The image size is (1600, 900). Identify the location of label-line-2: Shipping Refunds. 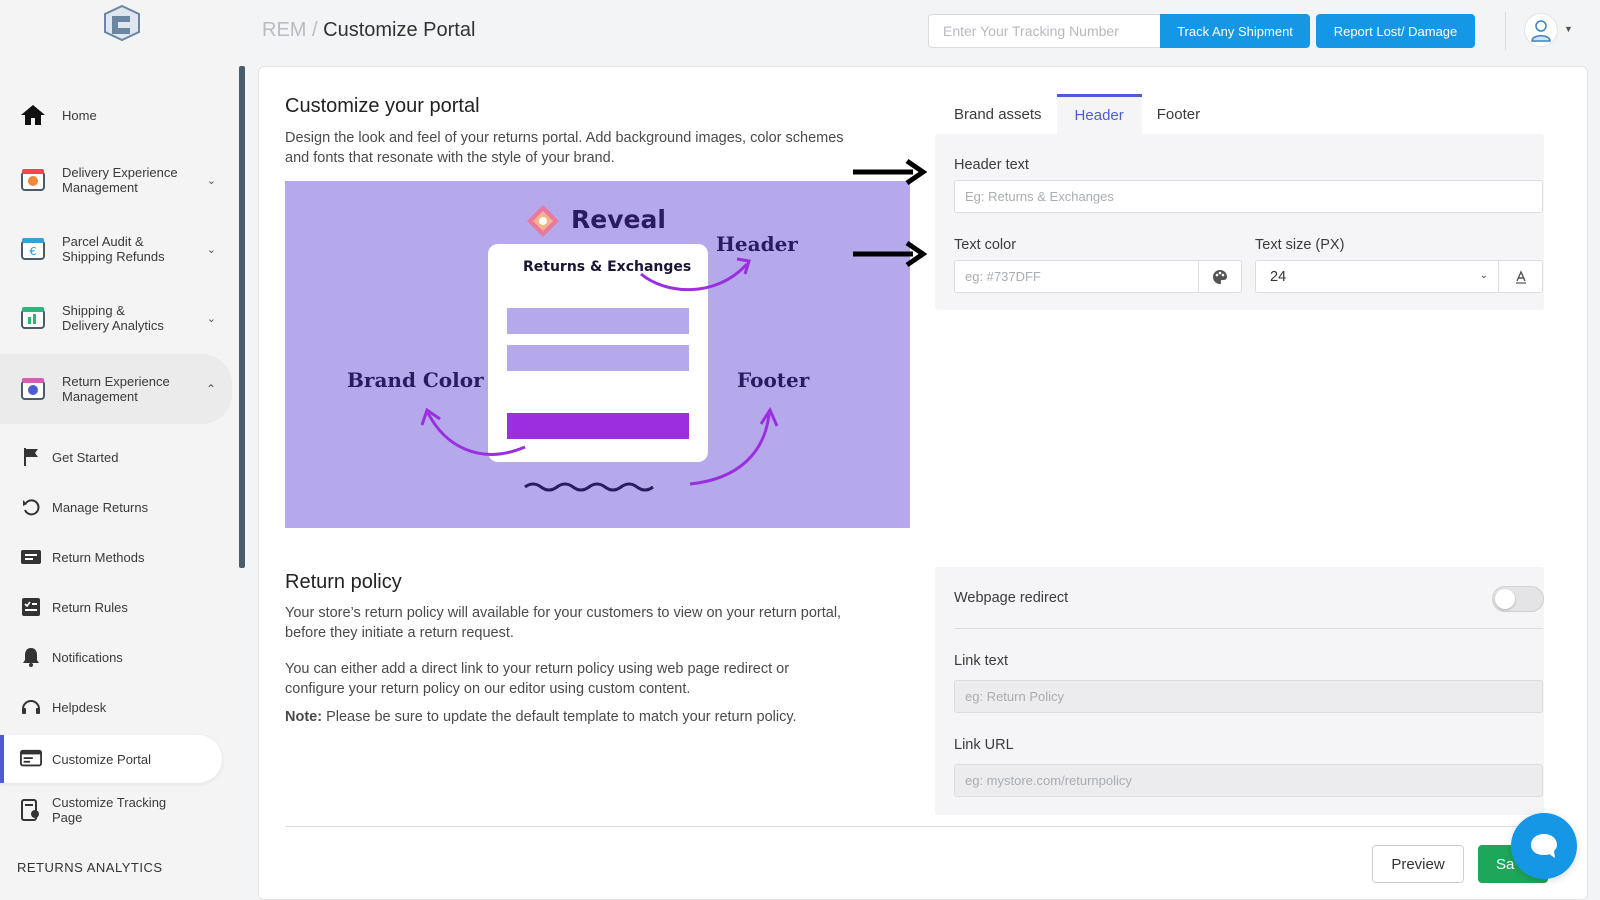
(113, 256).